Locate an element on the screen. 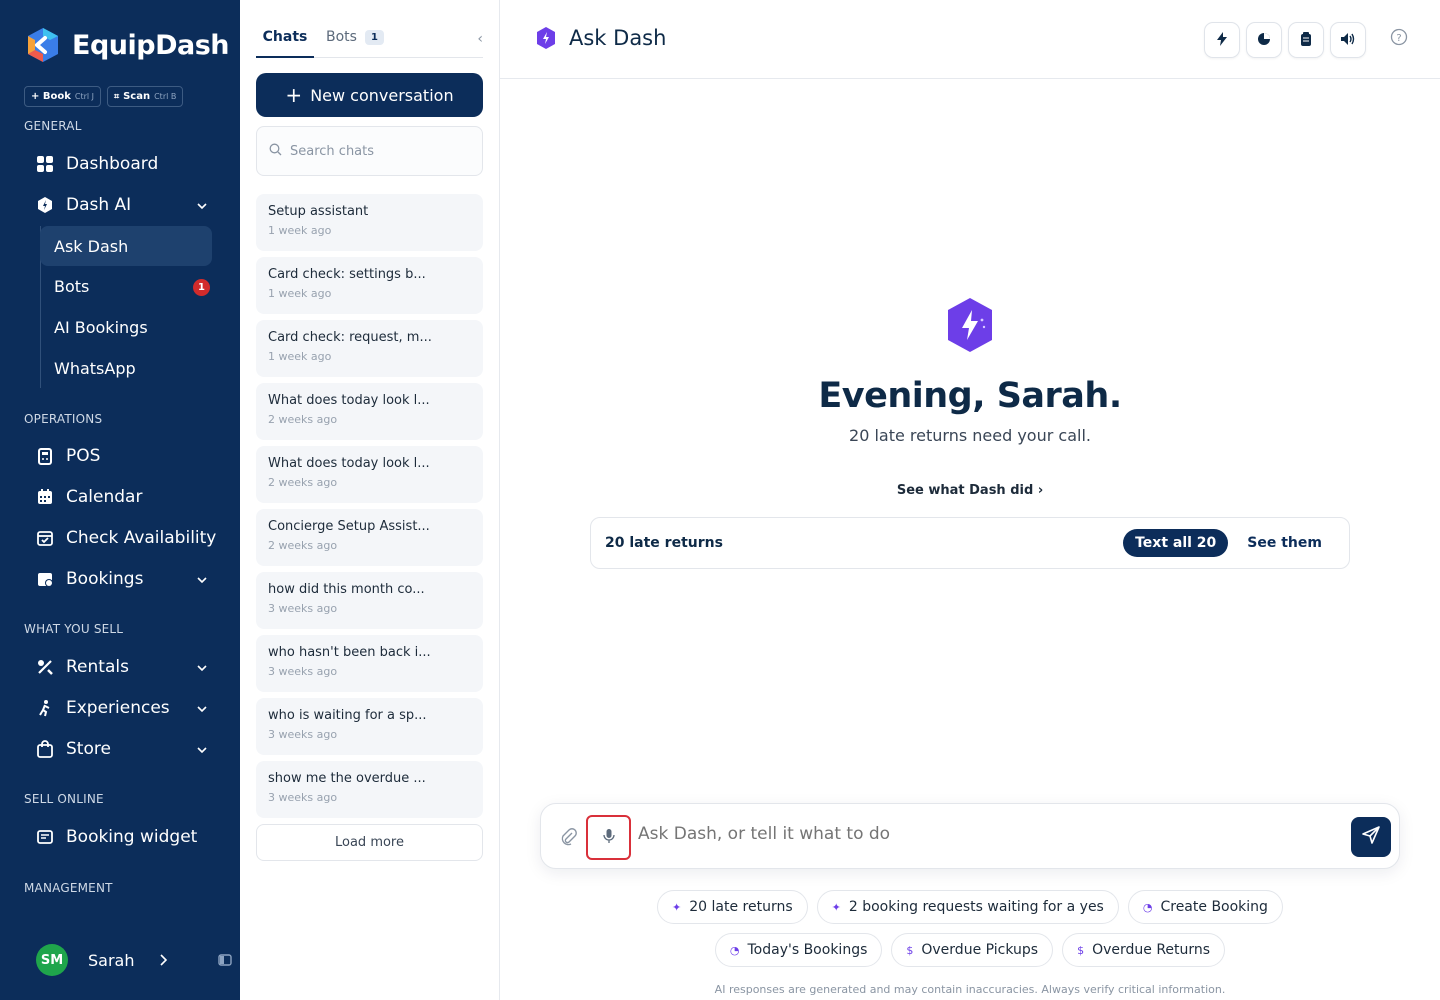 This screenshot has width=1440, height=1000. list-item: Setup assistant 1 week ago is located at coordinates (369, 222).